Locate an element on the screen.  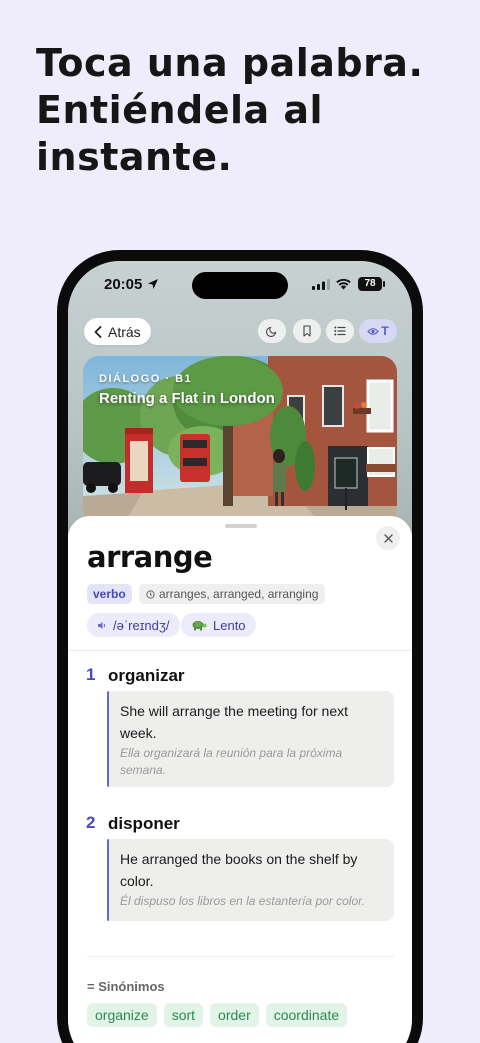
bookmark-icon is located at coordinates (307, 331).